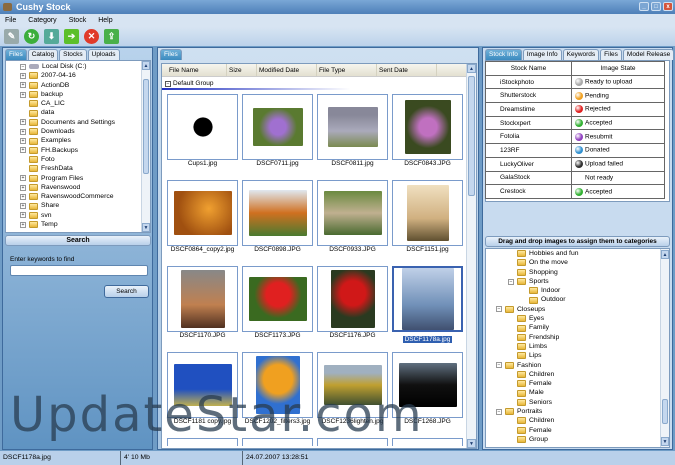 The width and height of the screenshot is (675, 465). I want to click on tab-stock-info: Stock Info, so click(503, 54).